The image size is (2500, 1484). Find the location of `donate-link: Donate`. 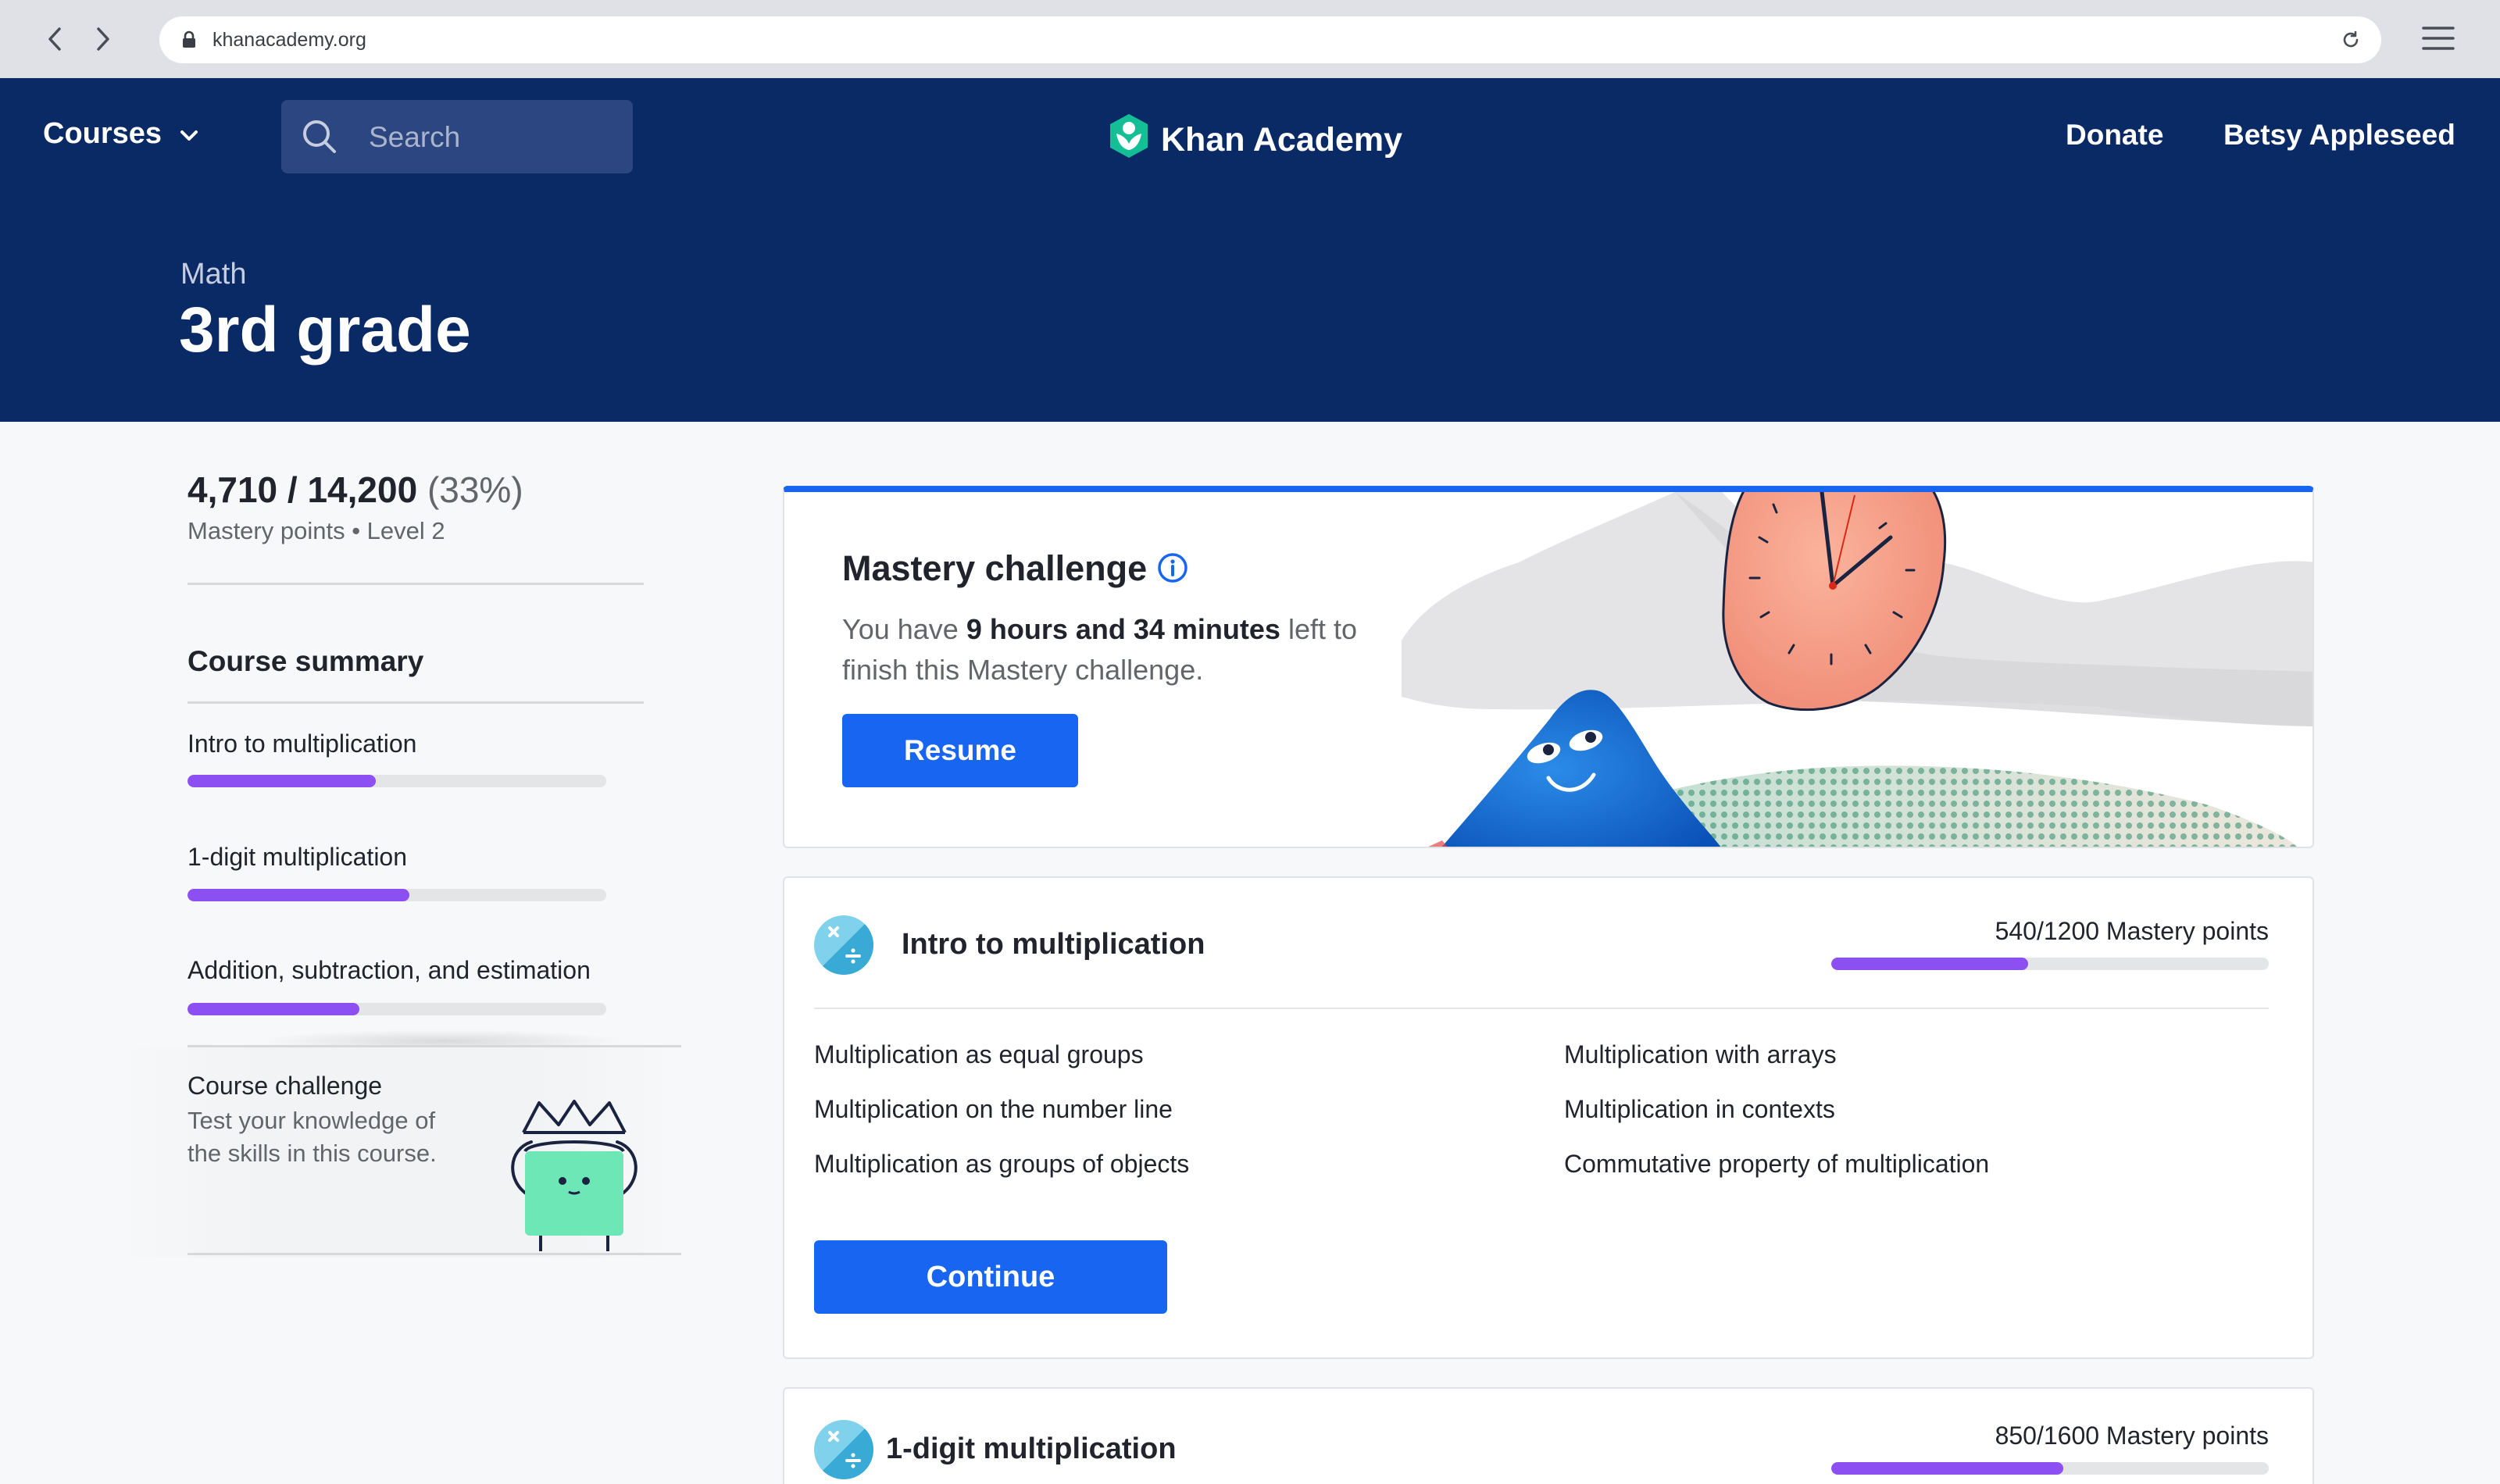

donate-link: Donate is located at coordinates (2114, 135).